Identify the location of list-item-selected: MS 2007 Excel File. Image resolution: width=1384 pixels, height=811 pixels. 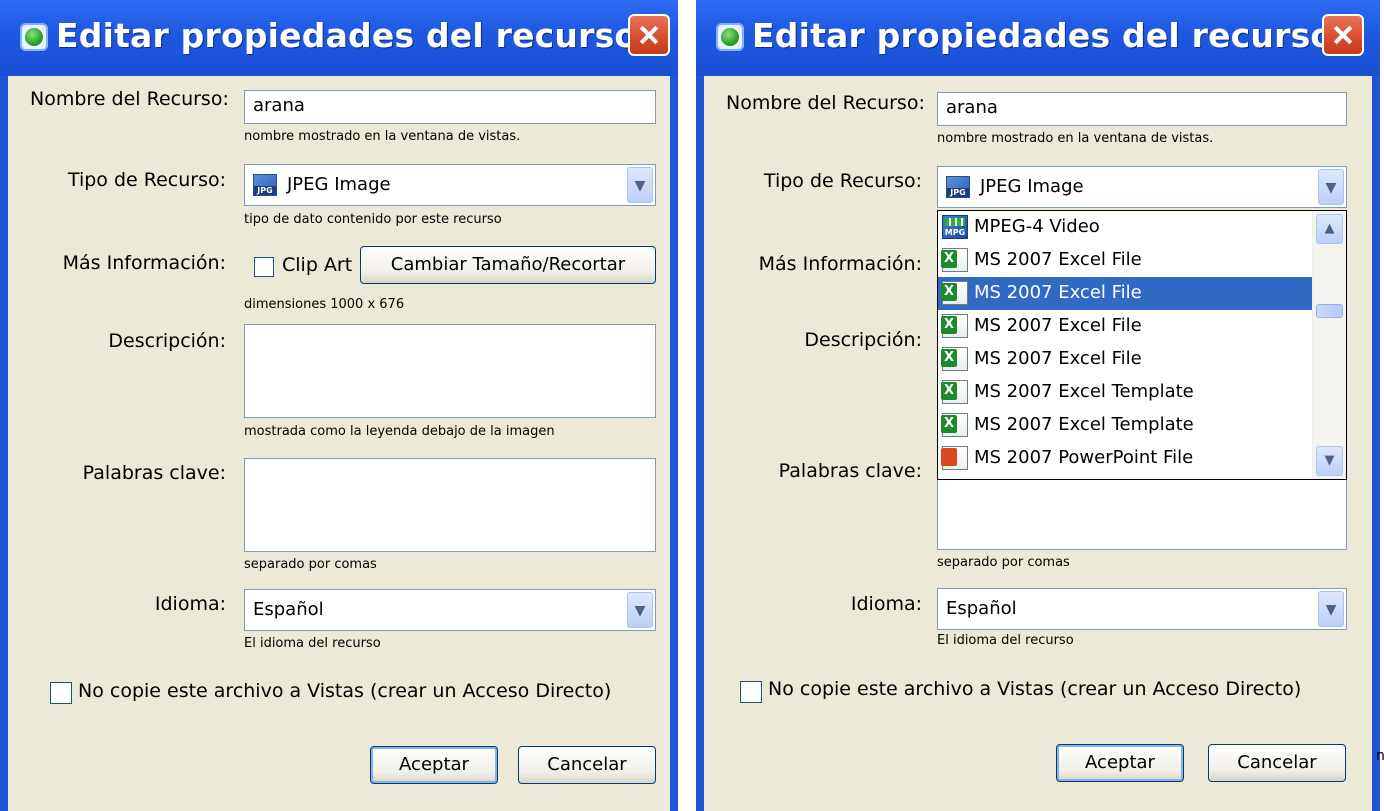
(1125, 293).